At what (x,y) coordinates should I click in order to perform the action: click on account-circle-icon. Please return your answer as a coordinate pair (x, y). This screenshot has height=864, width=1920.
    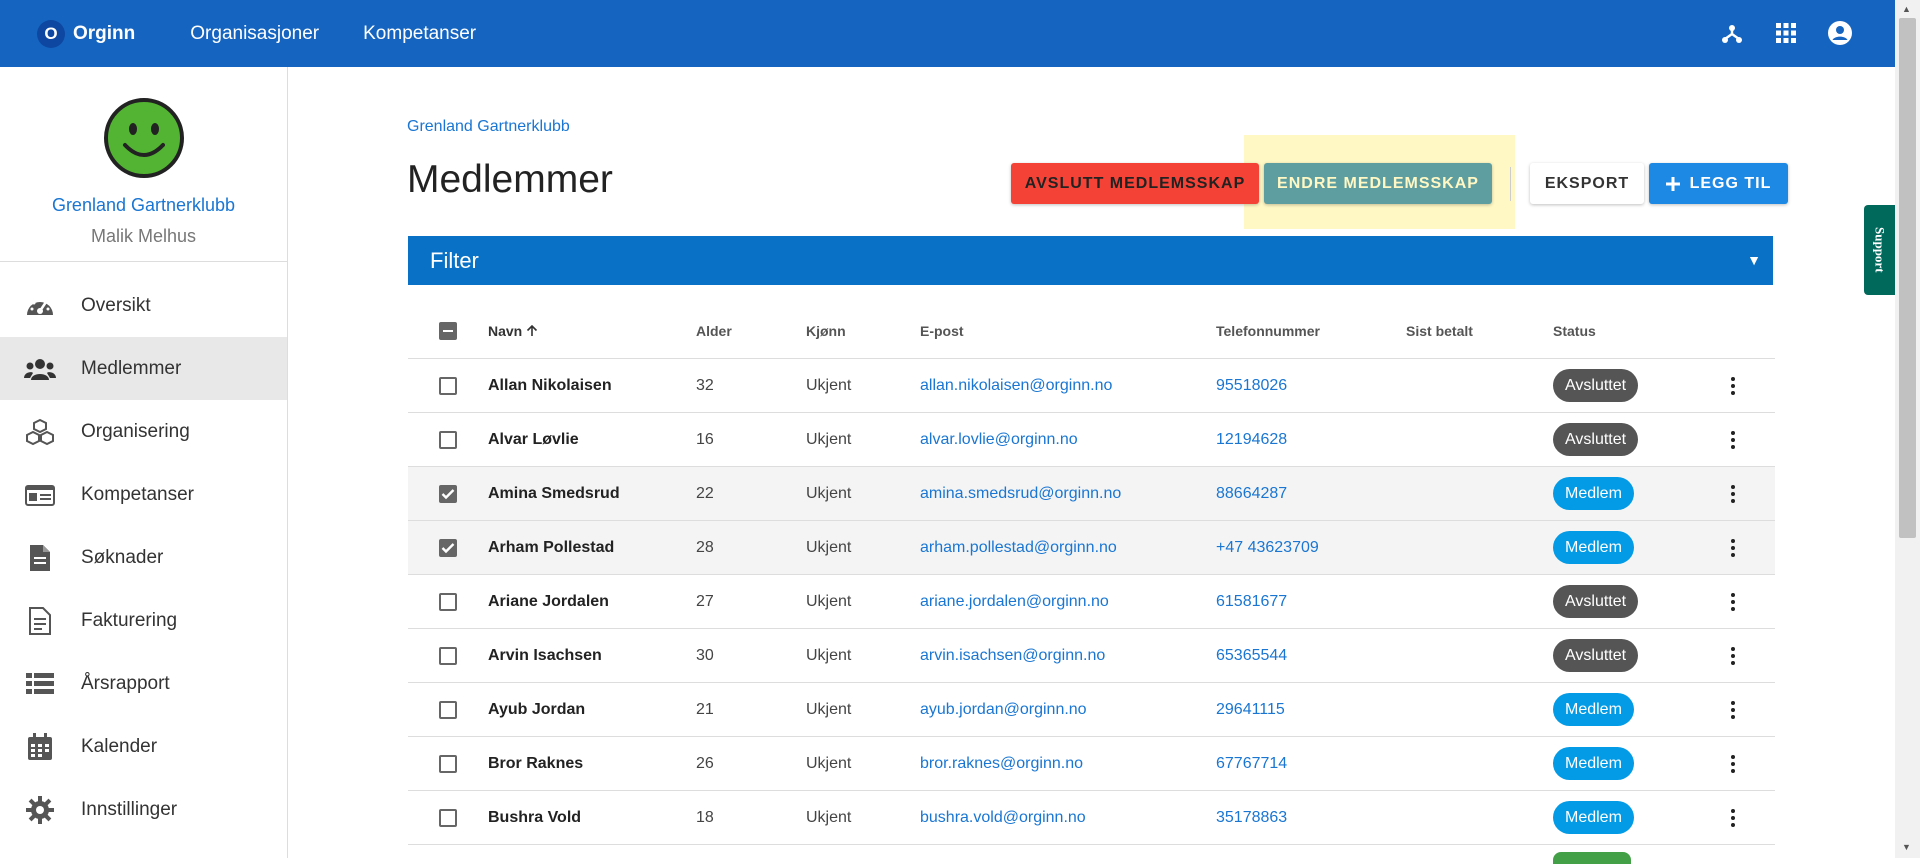
    Looking at the image, I should click on (1840, 33).